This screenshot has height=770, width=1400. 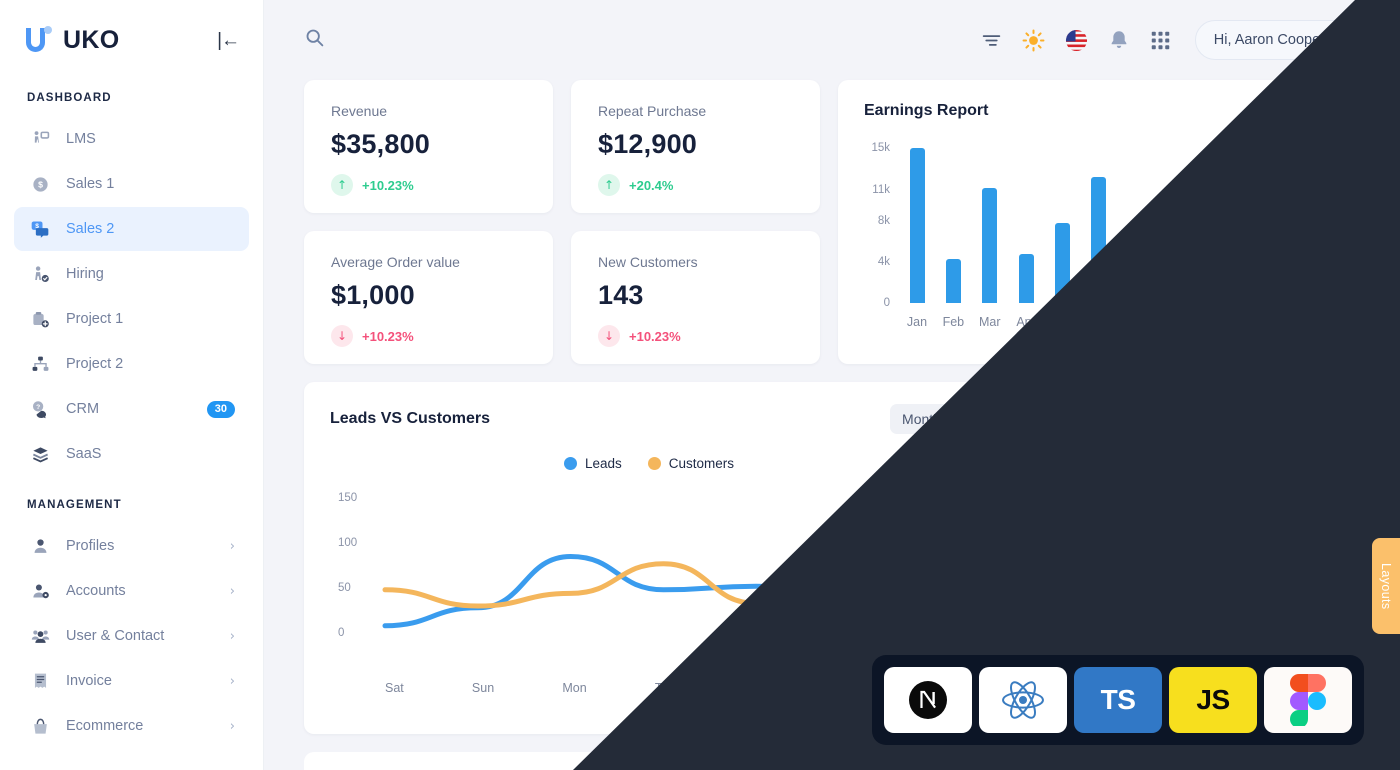 I want to click on sidebar-item-hiring: Hiring, so click(x=131, y=274).